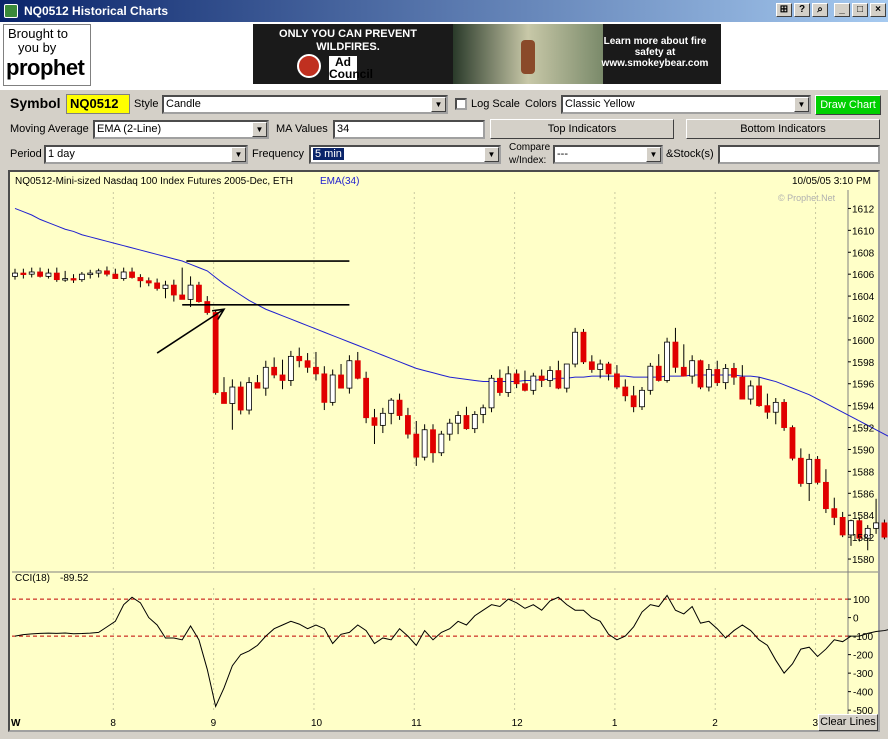 The image size is (888, 739). What do you see at coordinates (32, 578) in the screenshot?
I see `cci-label: CCI(18)` at bounding box center [32, 578].